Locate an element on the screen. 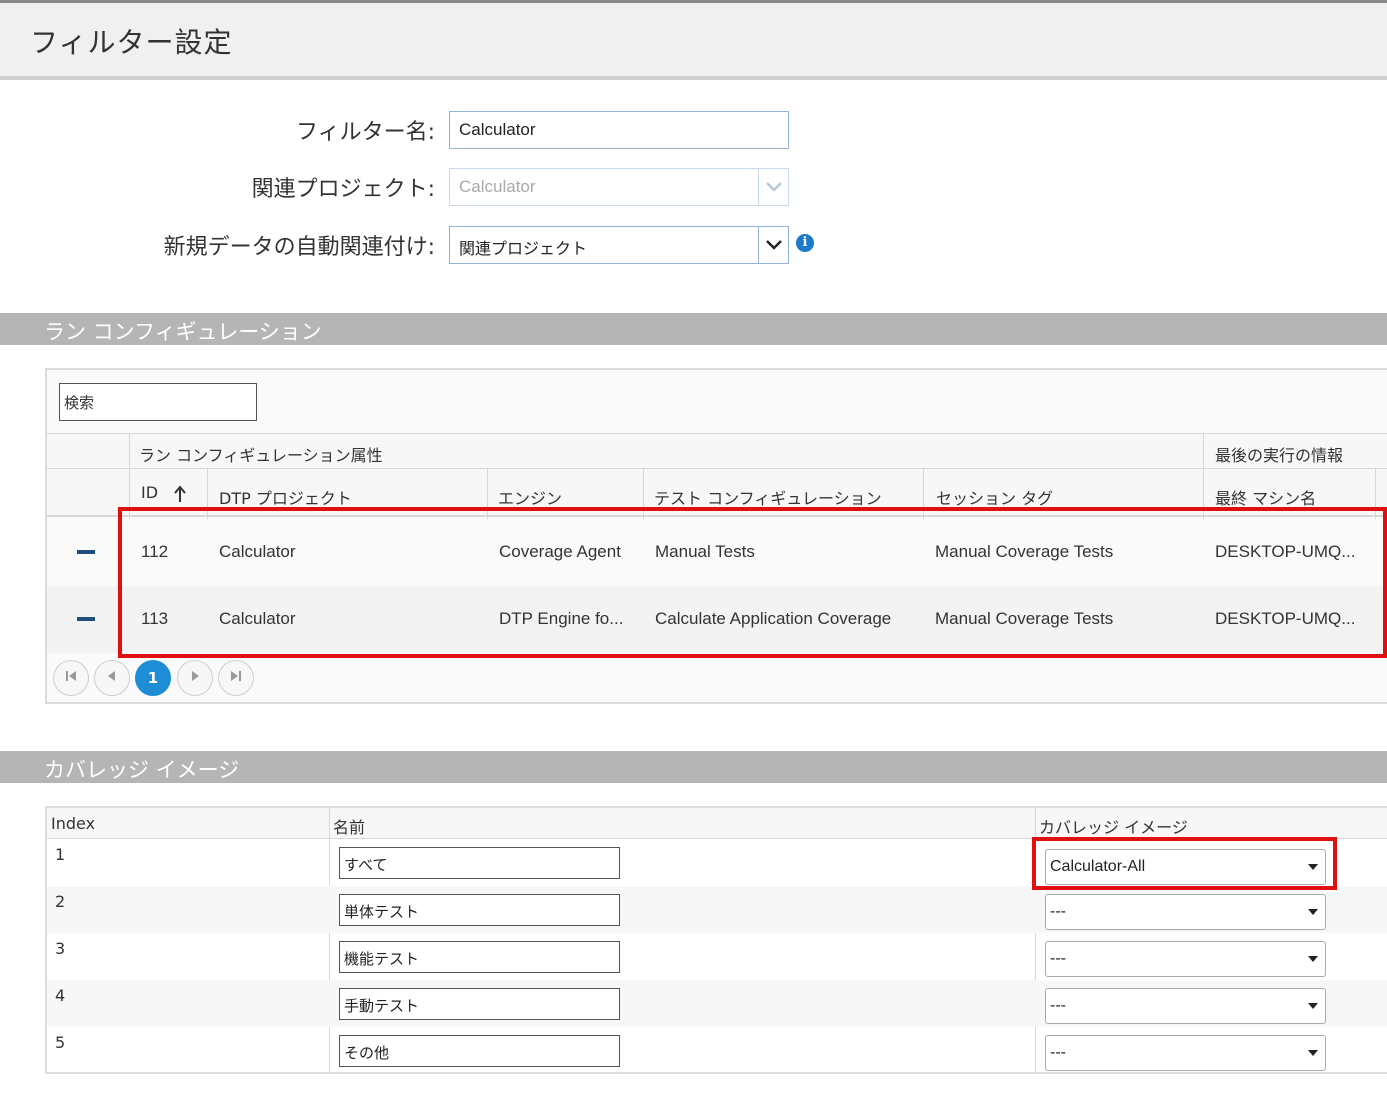  table-row: 2 単体テスト --- is located at coordinates (717, 909).